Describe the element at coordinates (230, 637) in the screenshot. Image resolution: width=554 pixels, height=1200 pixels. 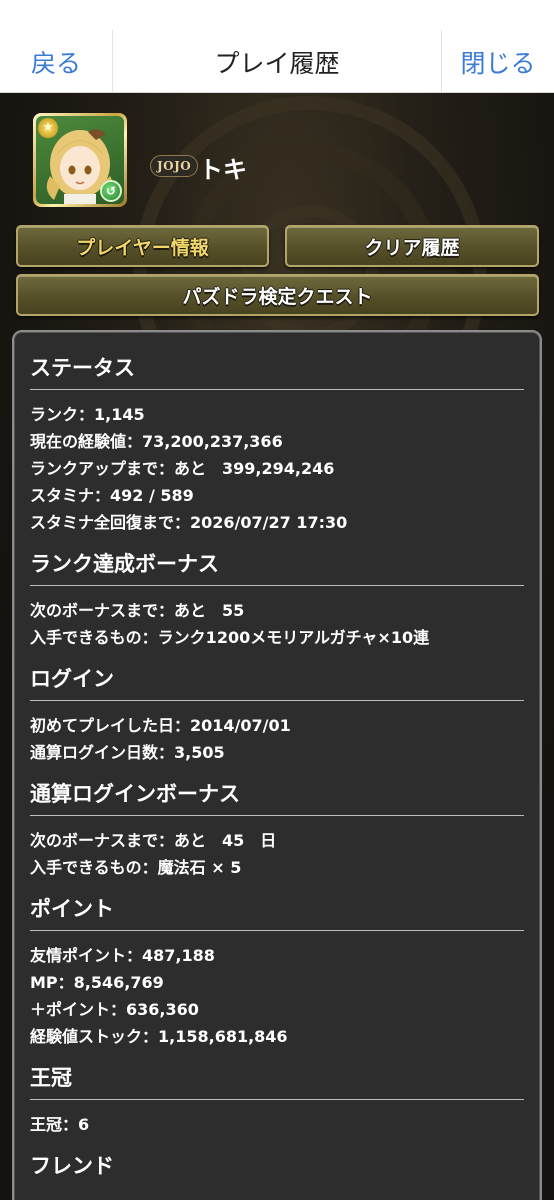
I see `bonus-reward-line: 入手できるもの：ランク1200メモリアルガチャ×10連` at that location.